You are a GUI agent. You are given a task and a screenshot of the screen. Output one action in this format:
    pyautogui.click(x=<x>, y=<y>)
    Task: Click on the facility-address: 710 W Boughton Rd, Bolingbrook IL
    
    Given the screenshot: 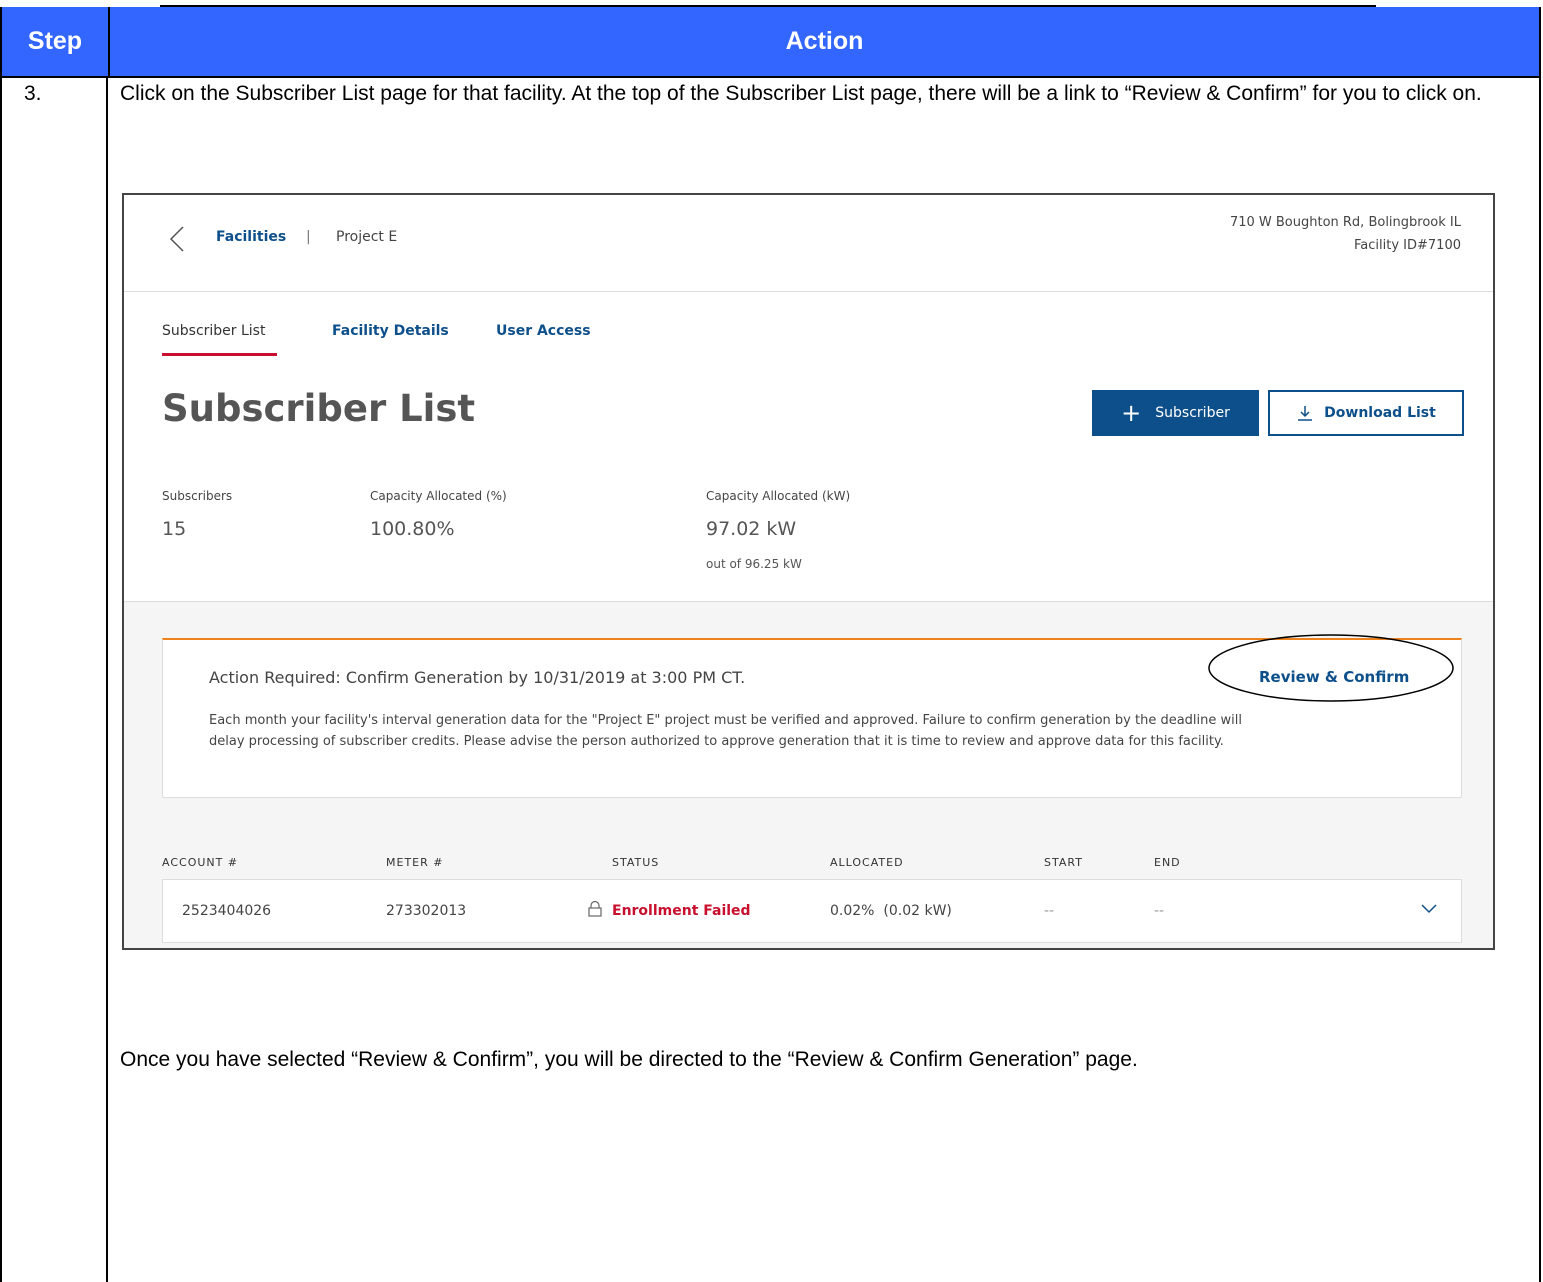 What is the action you would take?
    pyautogui.click(x=1345, y=222)
    